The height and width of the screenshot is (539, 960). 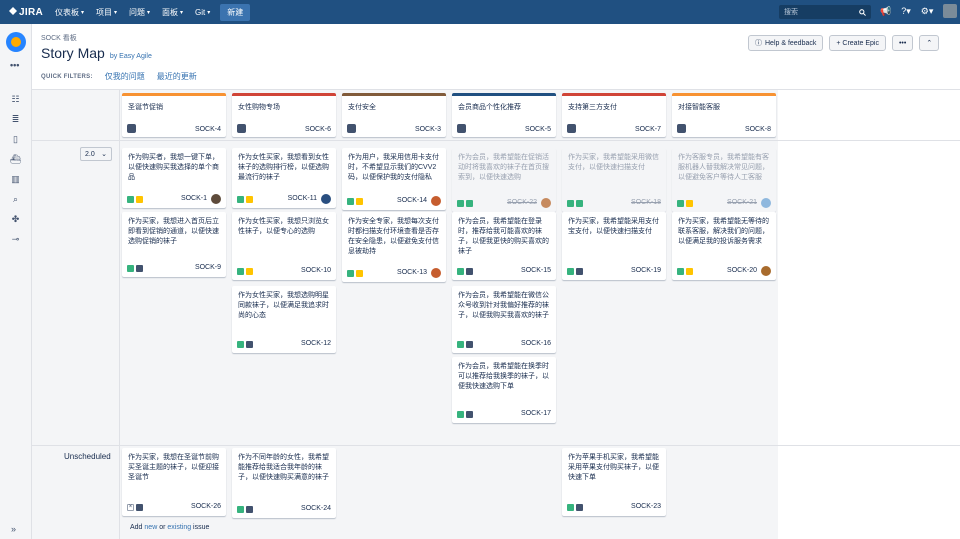 What do you see at coordinates (284, 509) in the screenshot?
I see `card-footer: SOCK-24` at bounding box center [284, 509].